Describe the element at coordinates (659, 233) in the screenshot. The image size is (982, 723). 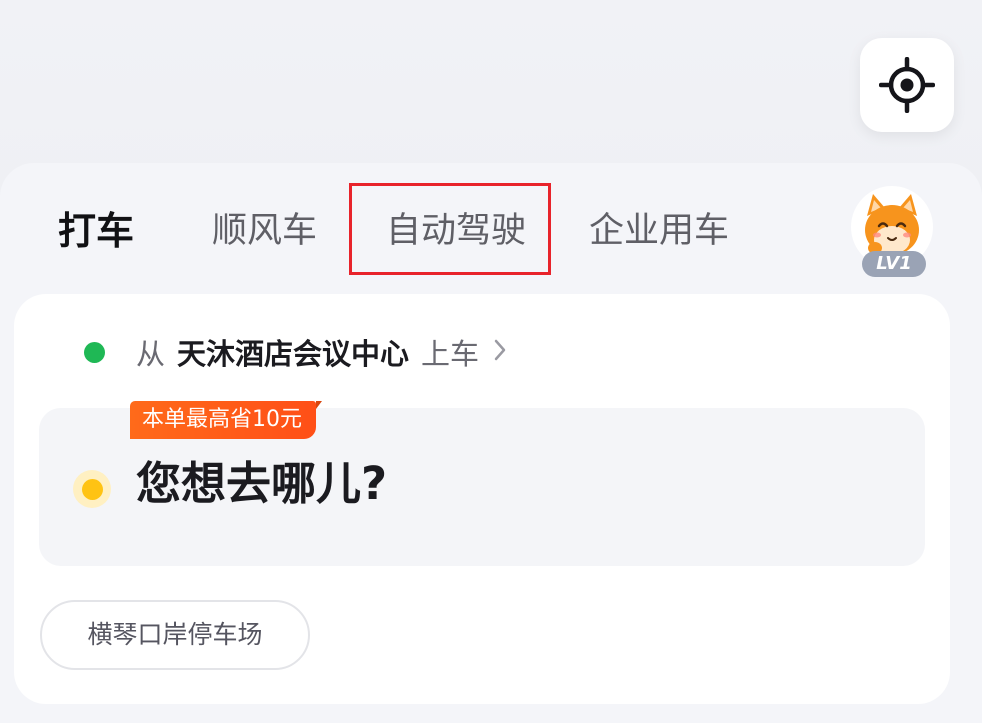
I see `tab-enterprise: 企业用车` at that location.